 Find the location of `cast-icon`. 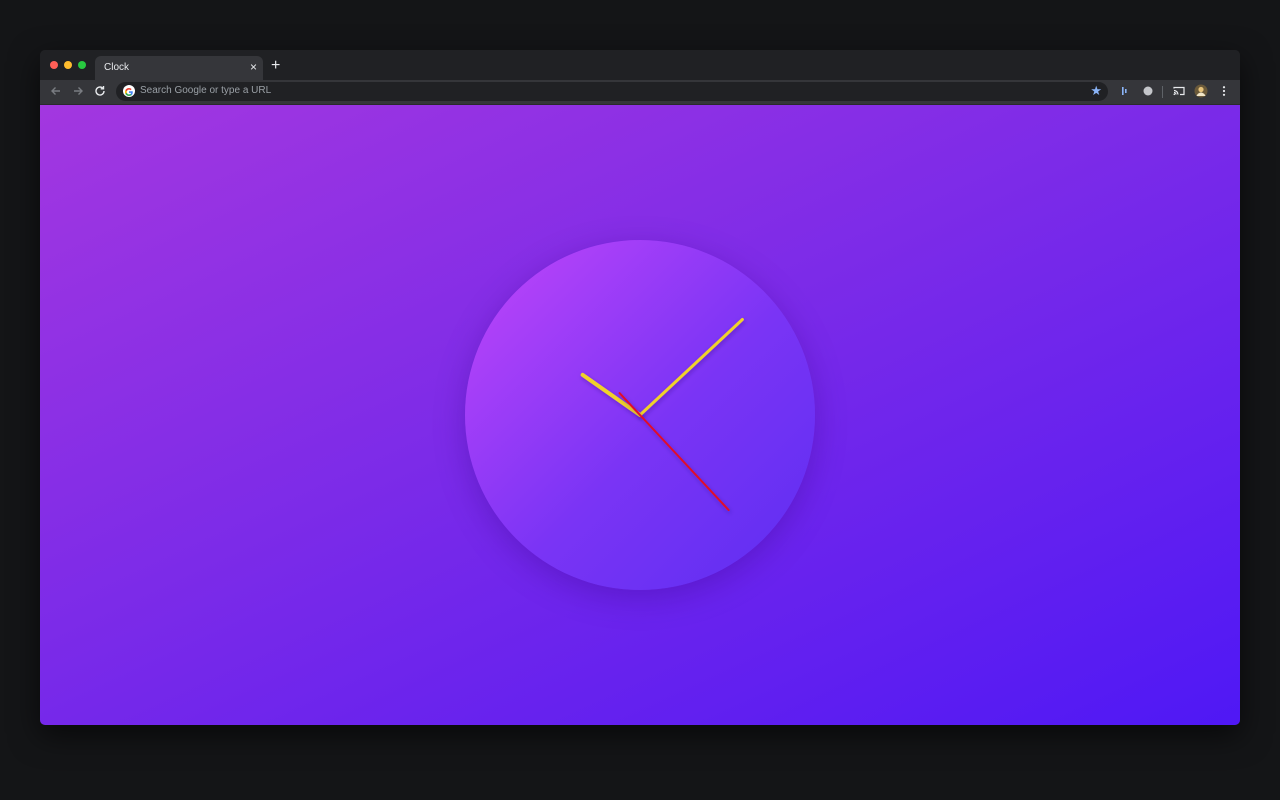

cast-icon is located at coordinates (1179, 91).